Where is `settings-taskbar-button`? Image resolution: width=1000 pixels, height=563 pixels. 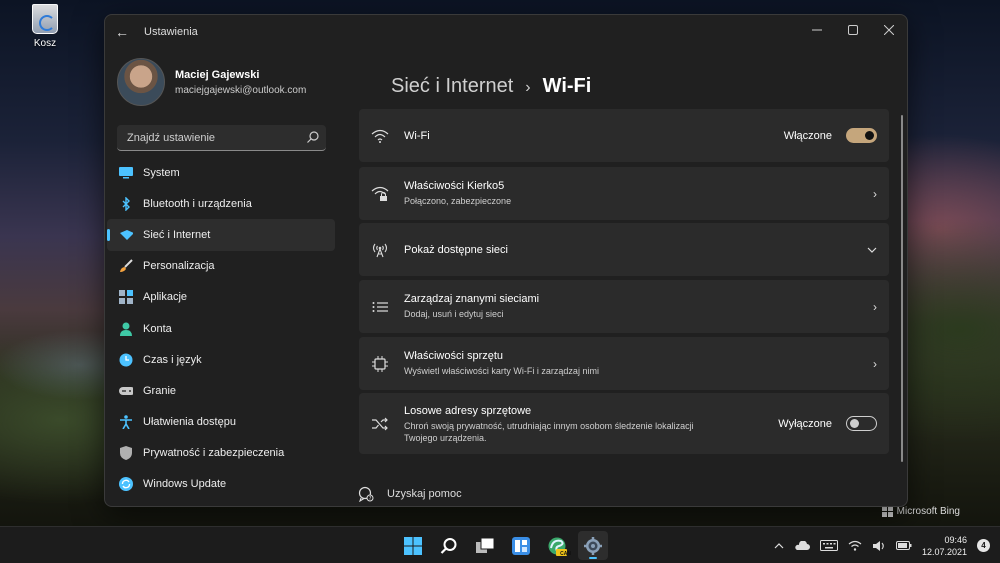
settings-taskbar-button is located at coordinates (593, 545).